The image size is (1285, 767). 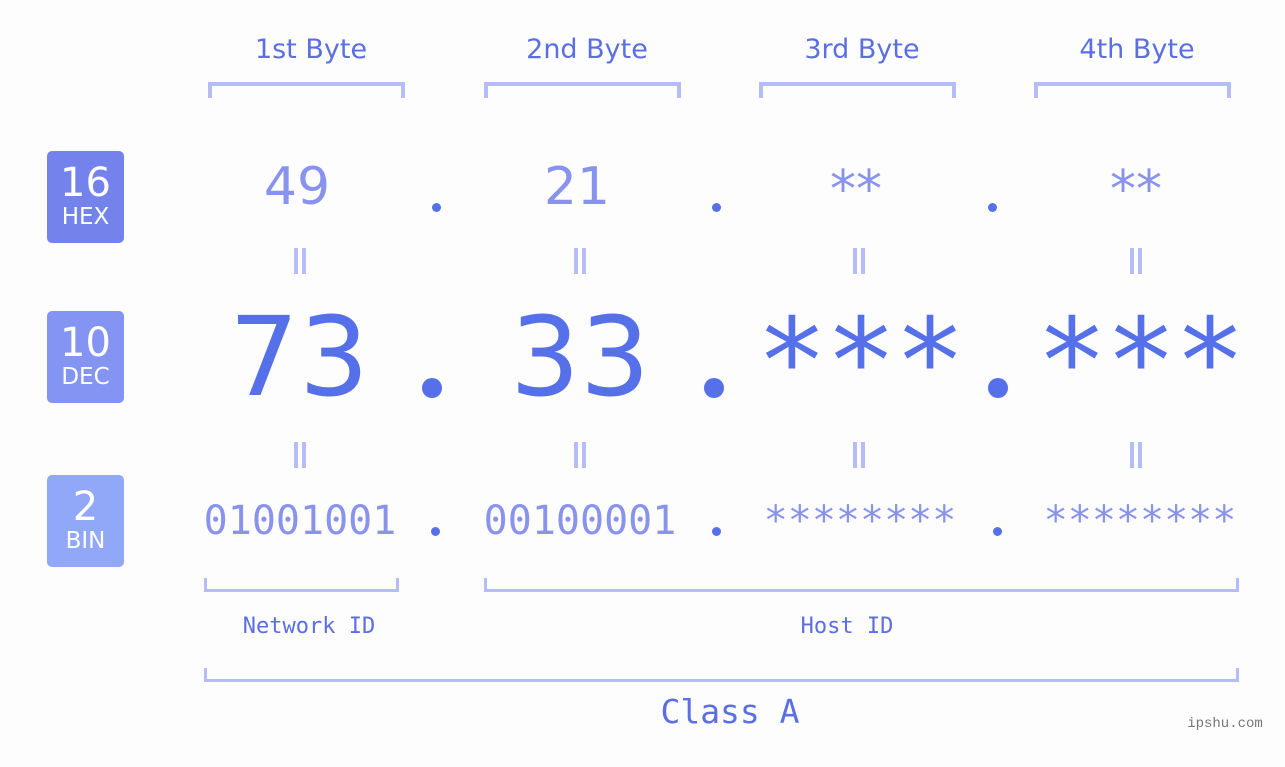 I want to click on dec-base: 10, so click(x=85, y=343).